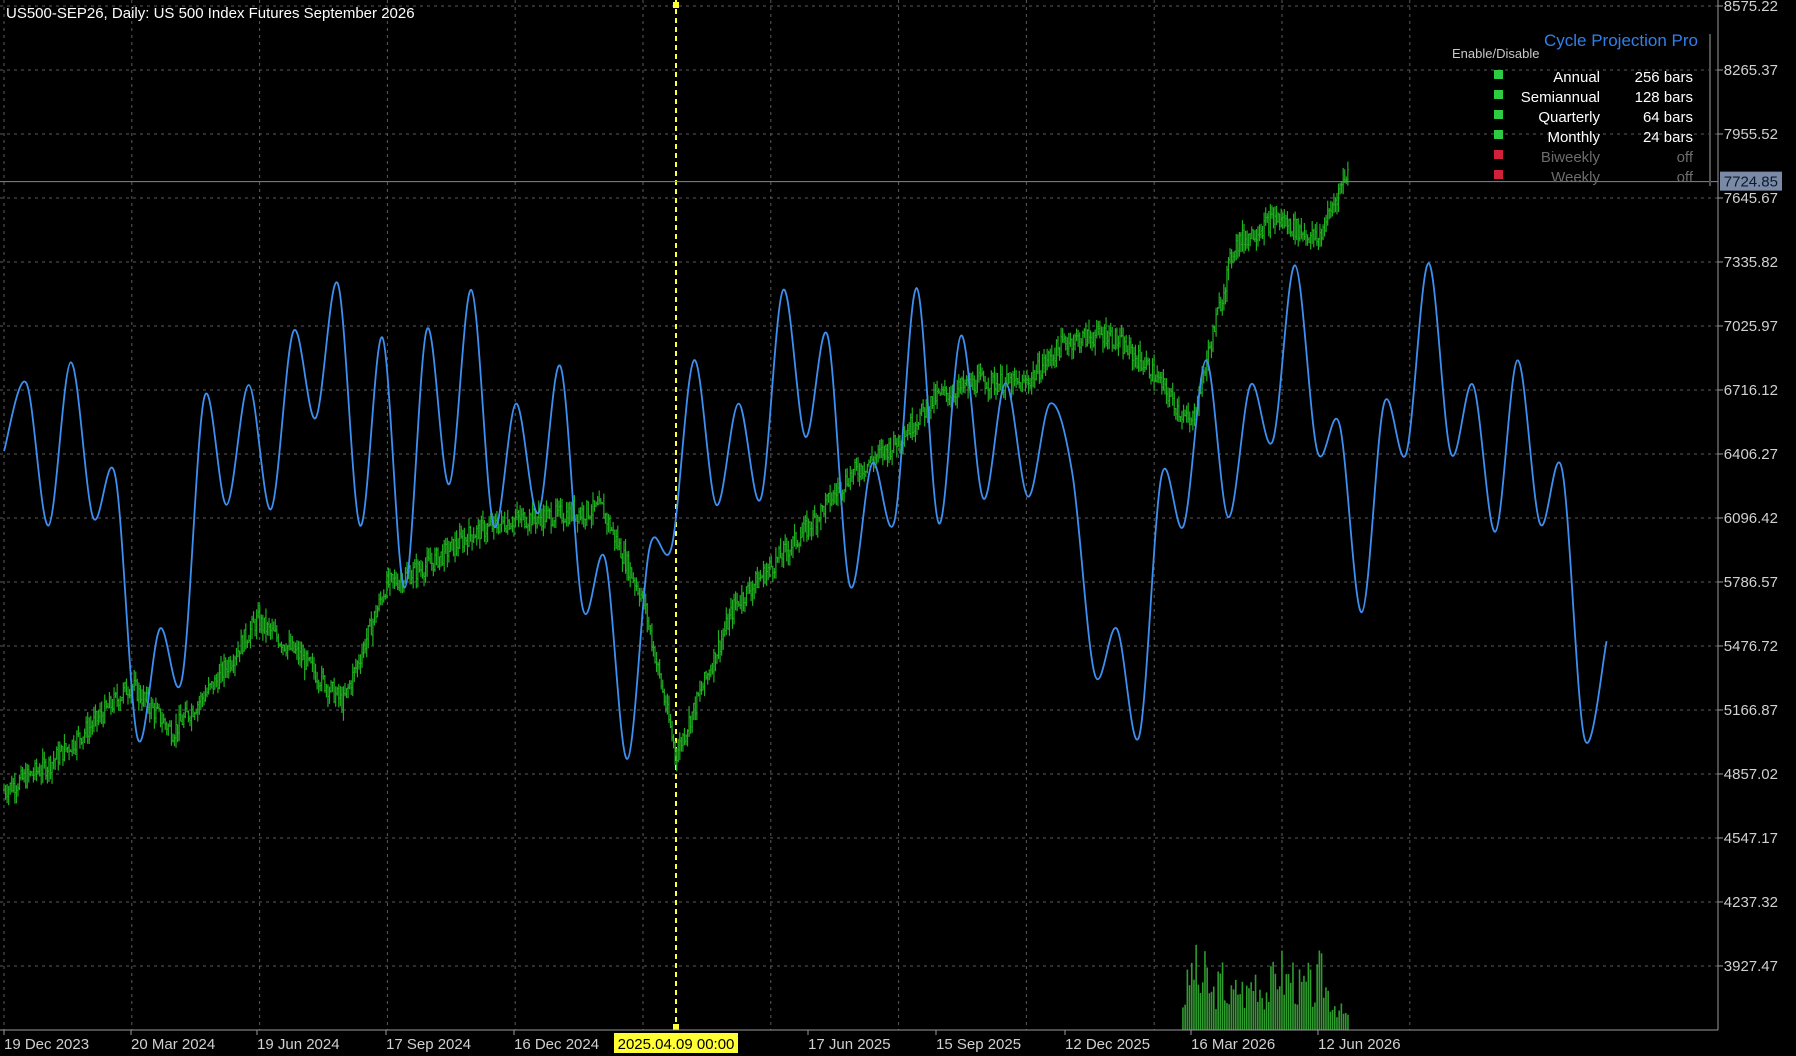 The width and height of the screenshot is (1796, 1056). I want to click on cycle-value-biweekly: off, so click(1685, 157).